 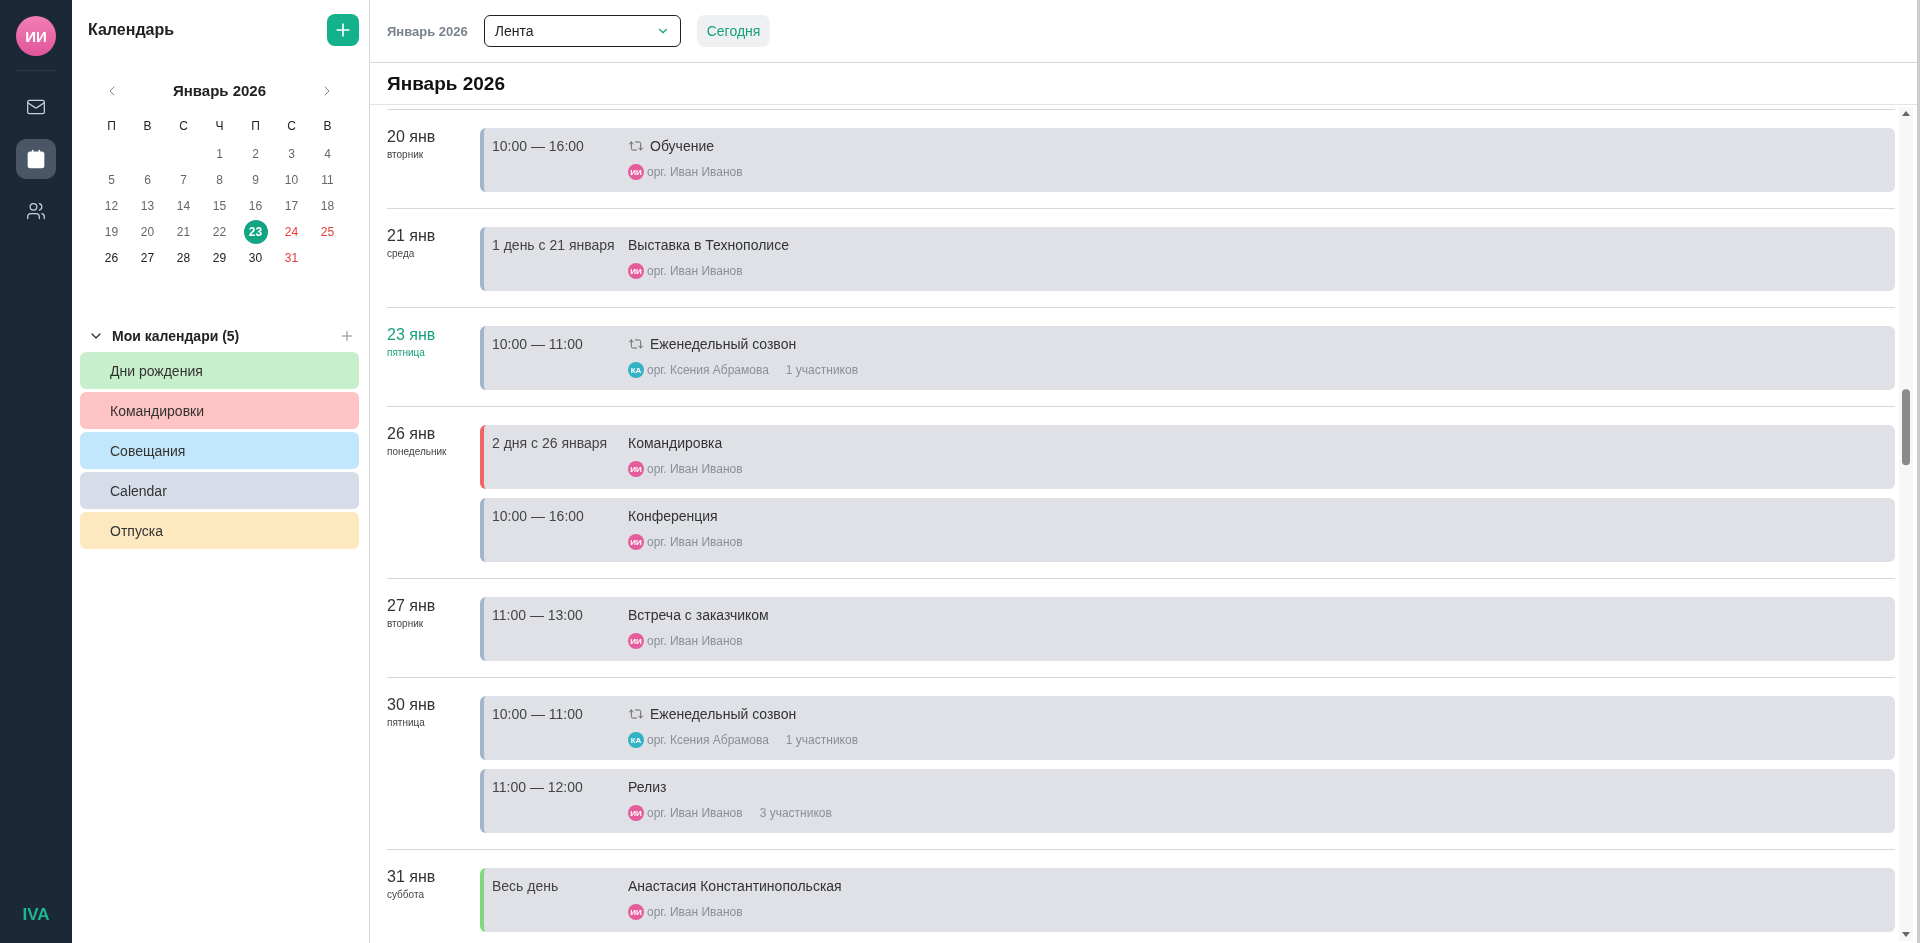 What do you see at coordinates (723, 714) in the screenshot?
I see `event-title: Еженедельный созвон` at bounding box center [723, 714].